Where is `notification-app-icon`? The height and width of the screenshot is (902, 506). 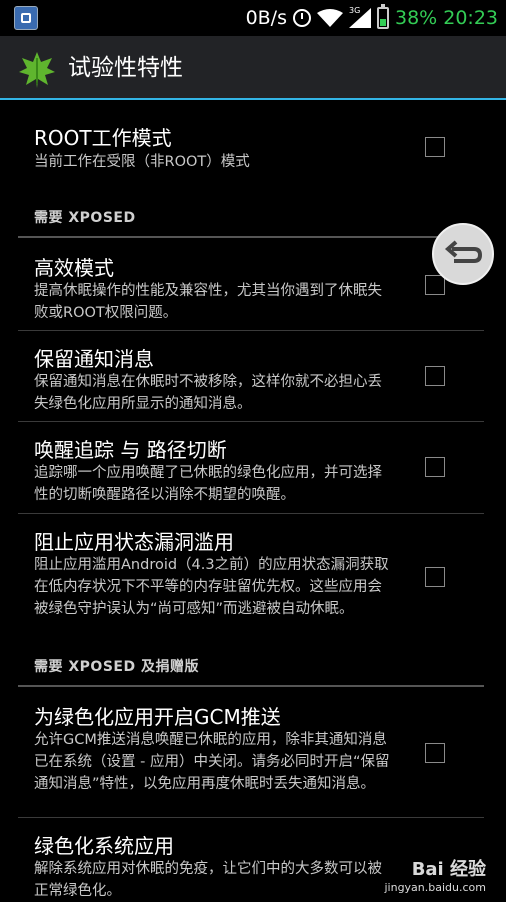 notification-app-icon is located at coordinates (26, 18).